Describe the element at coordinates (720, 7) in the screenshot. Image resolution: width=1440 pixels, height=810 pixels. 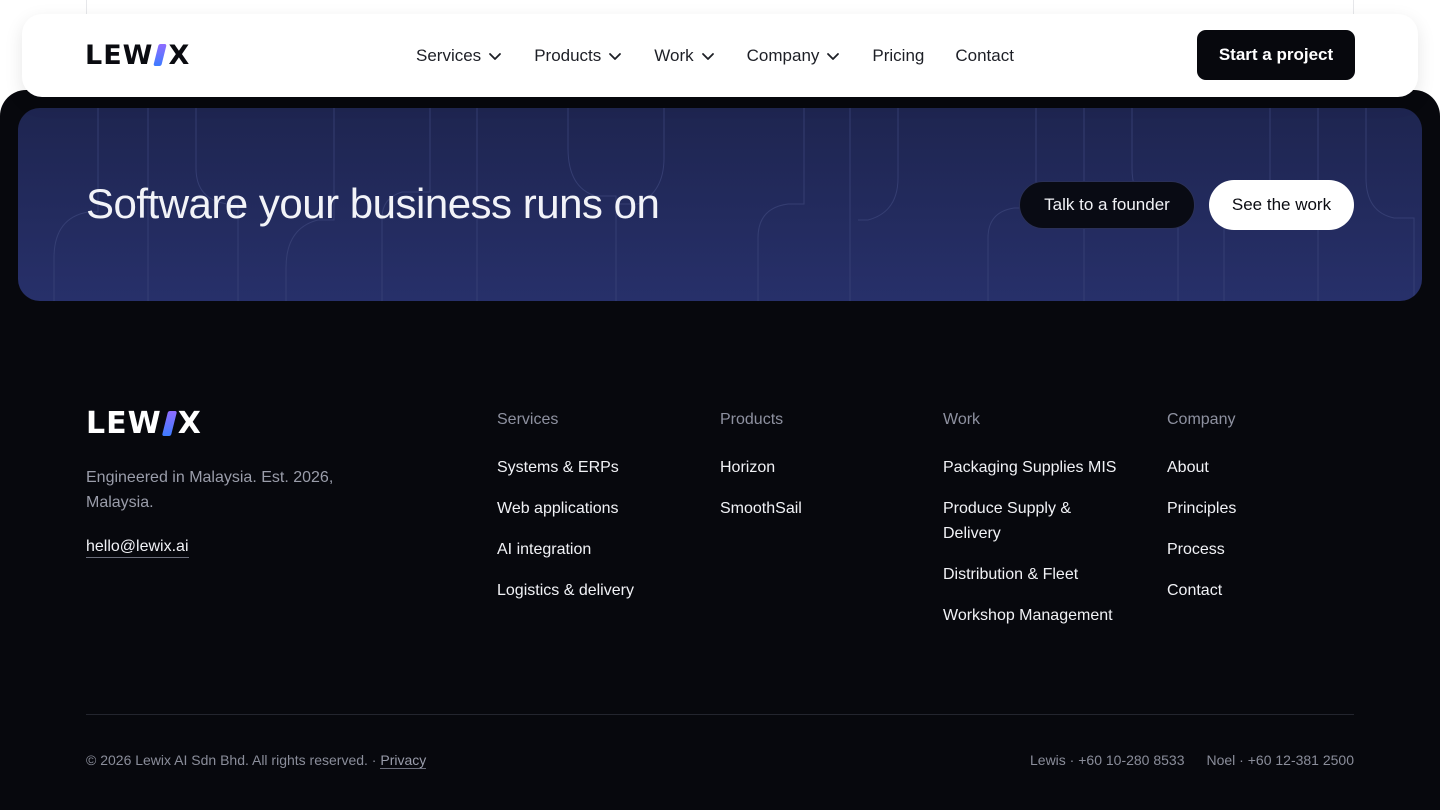
I see `top-guide-lines` at that location.